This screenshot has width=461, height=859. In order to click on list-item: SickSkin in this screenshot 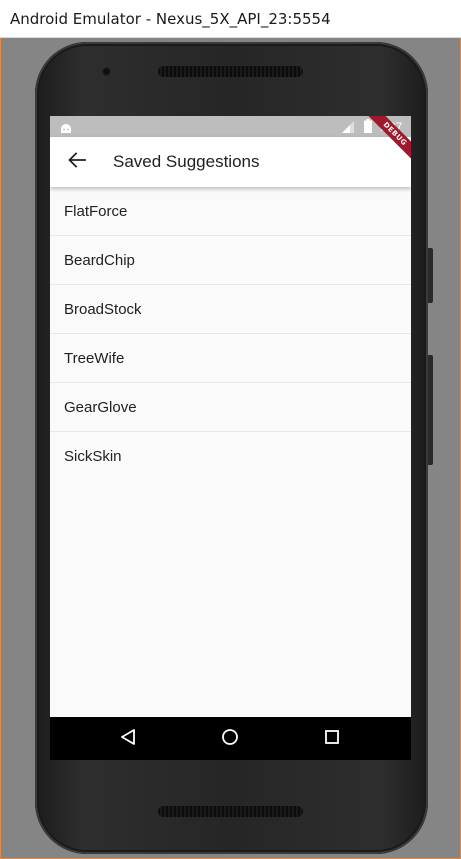, I will do `click(230, 456)`.